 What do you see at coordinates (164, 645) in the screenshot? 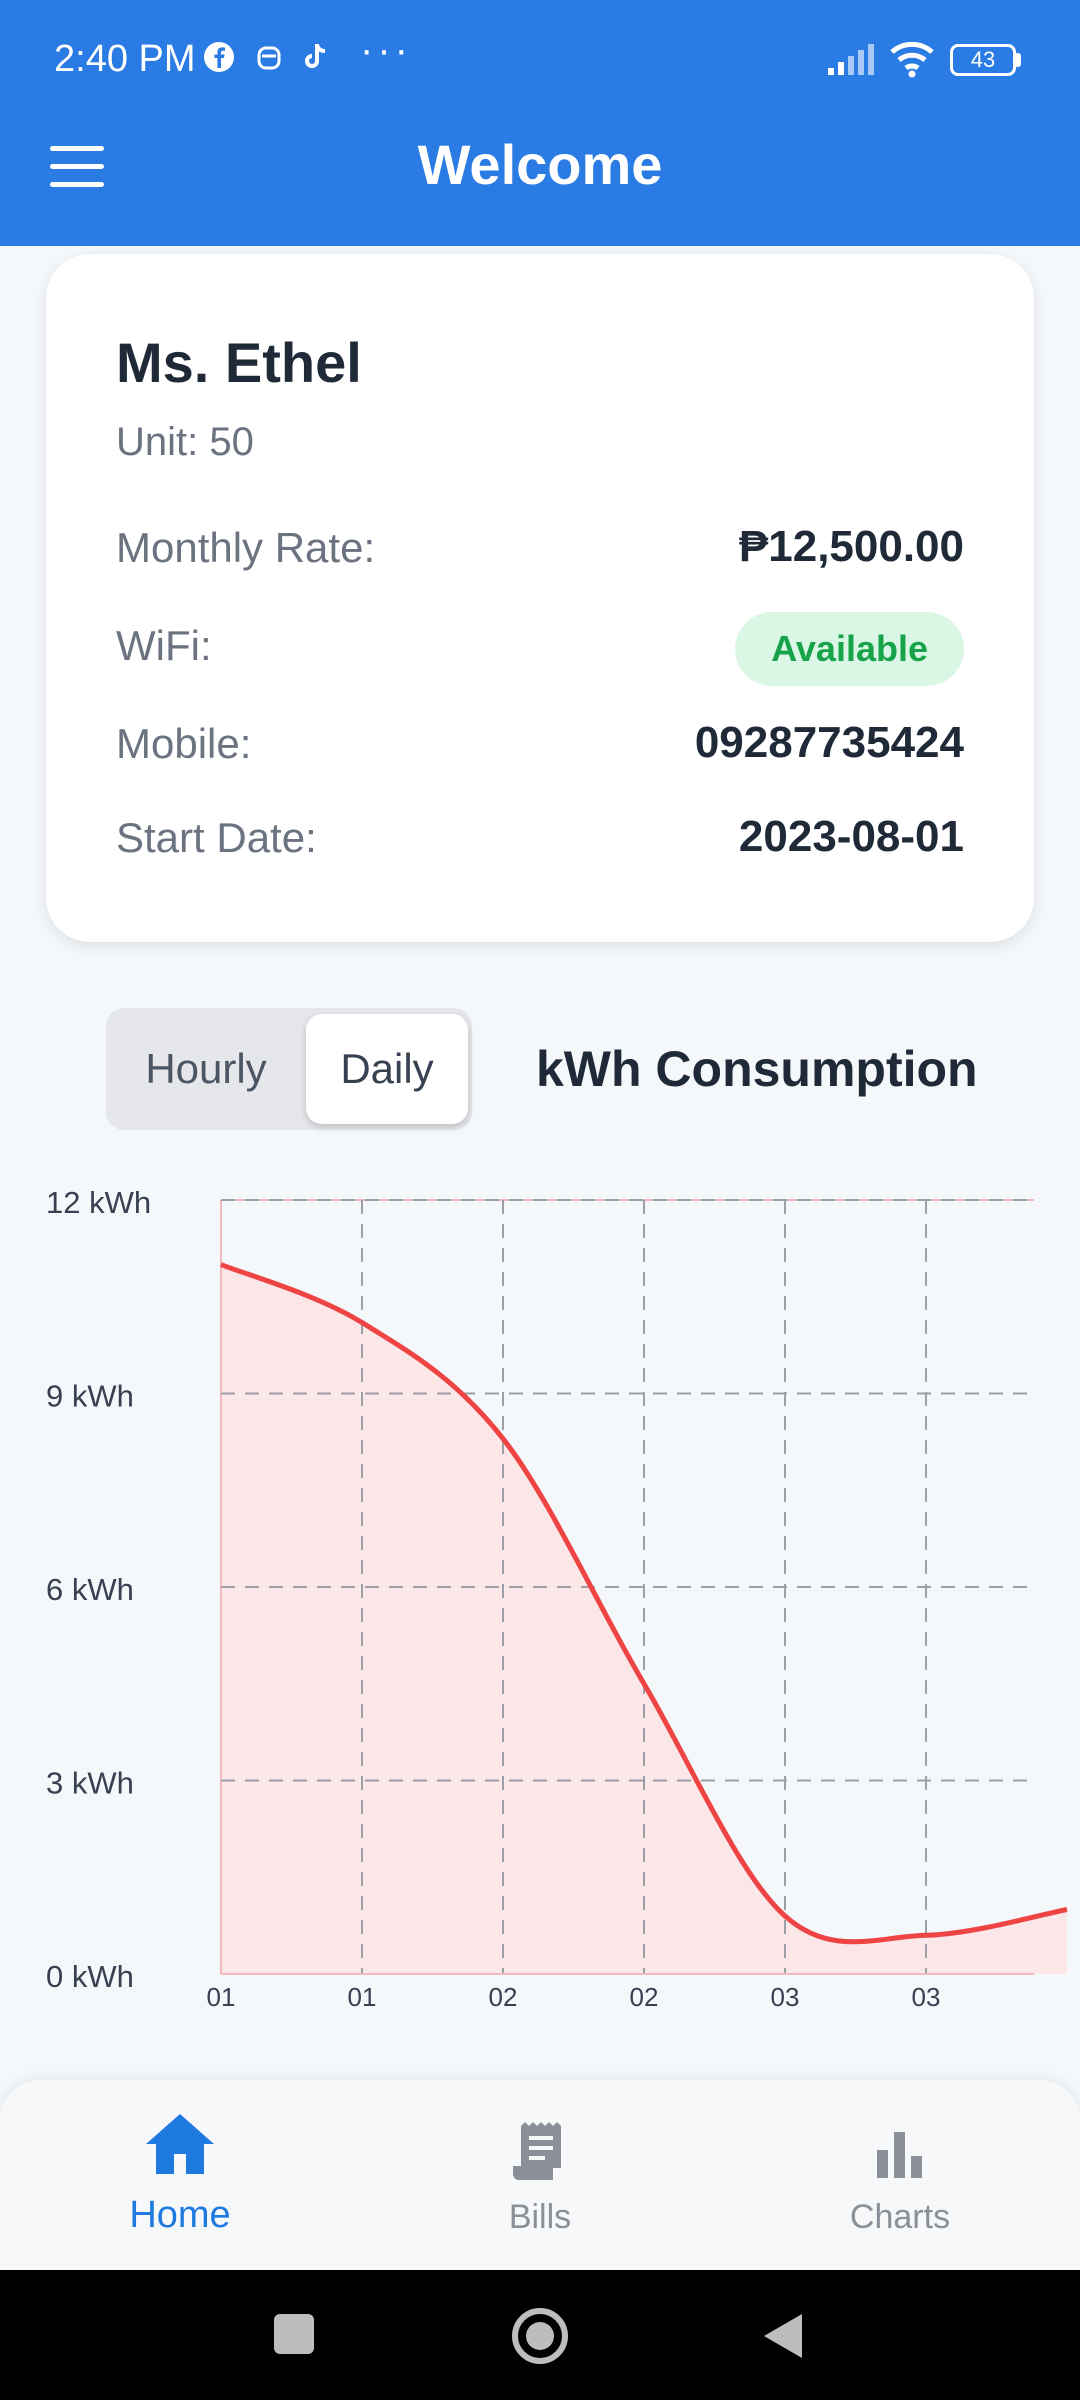
I see `wifi-label: WiFi:` at bounding box center [164, 645].